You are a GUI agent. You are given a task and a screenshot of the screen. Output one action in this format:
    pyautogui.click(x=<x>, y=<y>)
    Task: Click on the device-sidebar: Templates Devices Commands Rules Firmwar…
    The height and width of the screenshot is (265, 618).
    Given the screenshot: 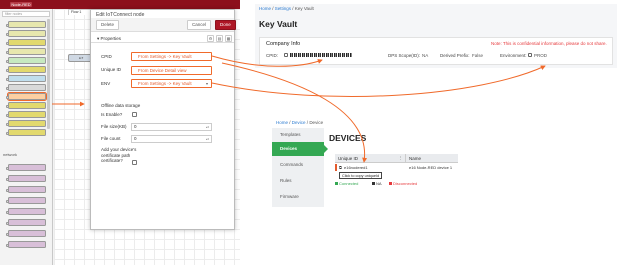 What is the action you would take?
    pyautogui.click(x=300, y=167)
    